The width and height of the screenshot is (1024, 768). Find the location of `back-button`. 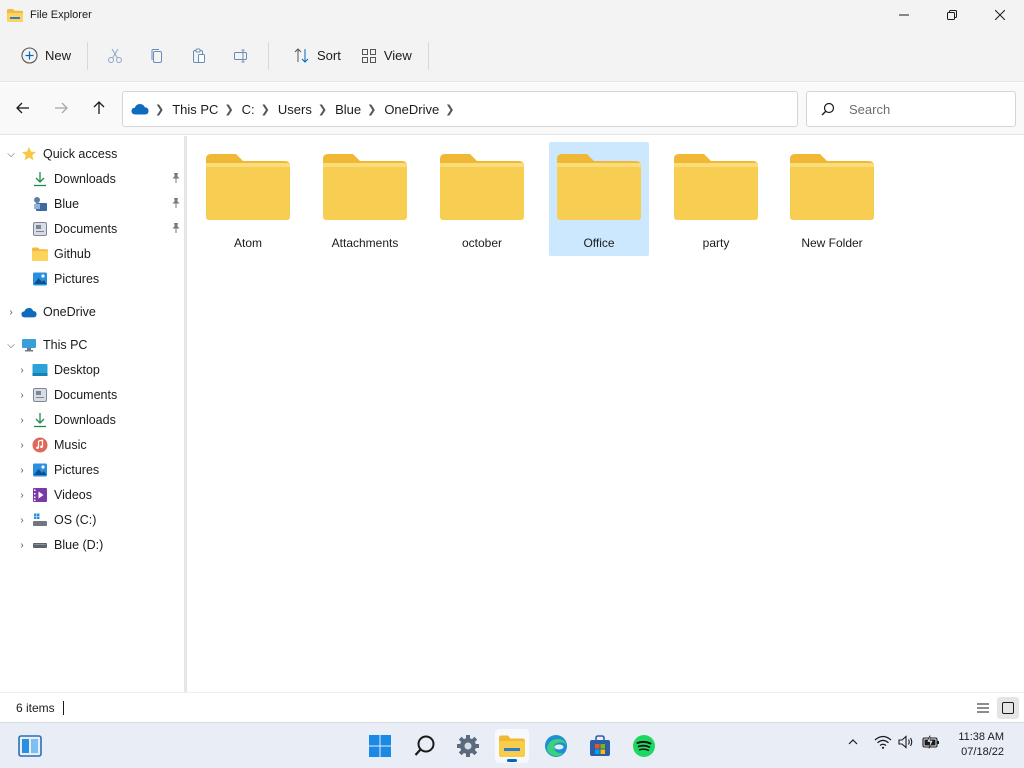

back-button is located at coordinates (23, 108).